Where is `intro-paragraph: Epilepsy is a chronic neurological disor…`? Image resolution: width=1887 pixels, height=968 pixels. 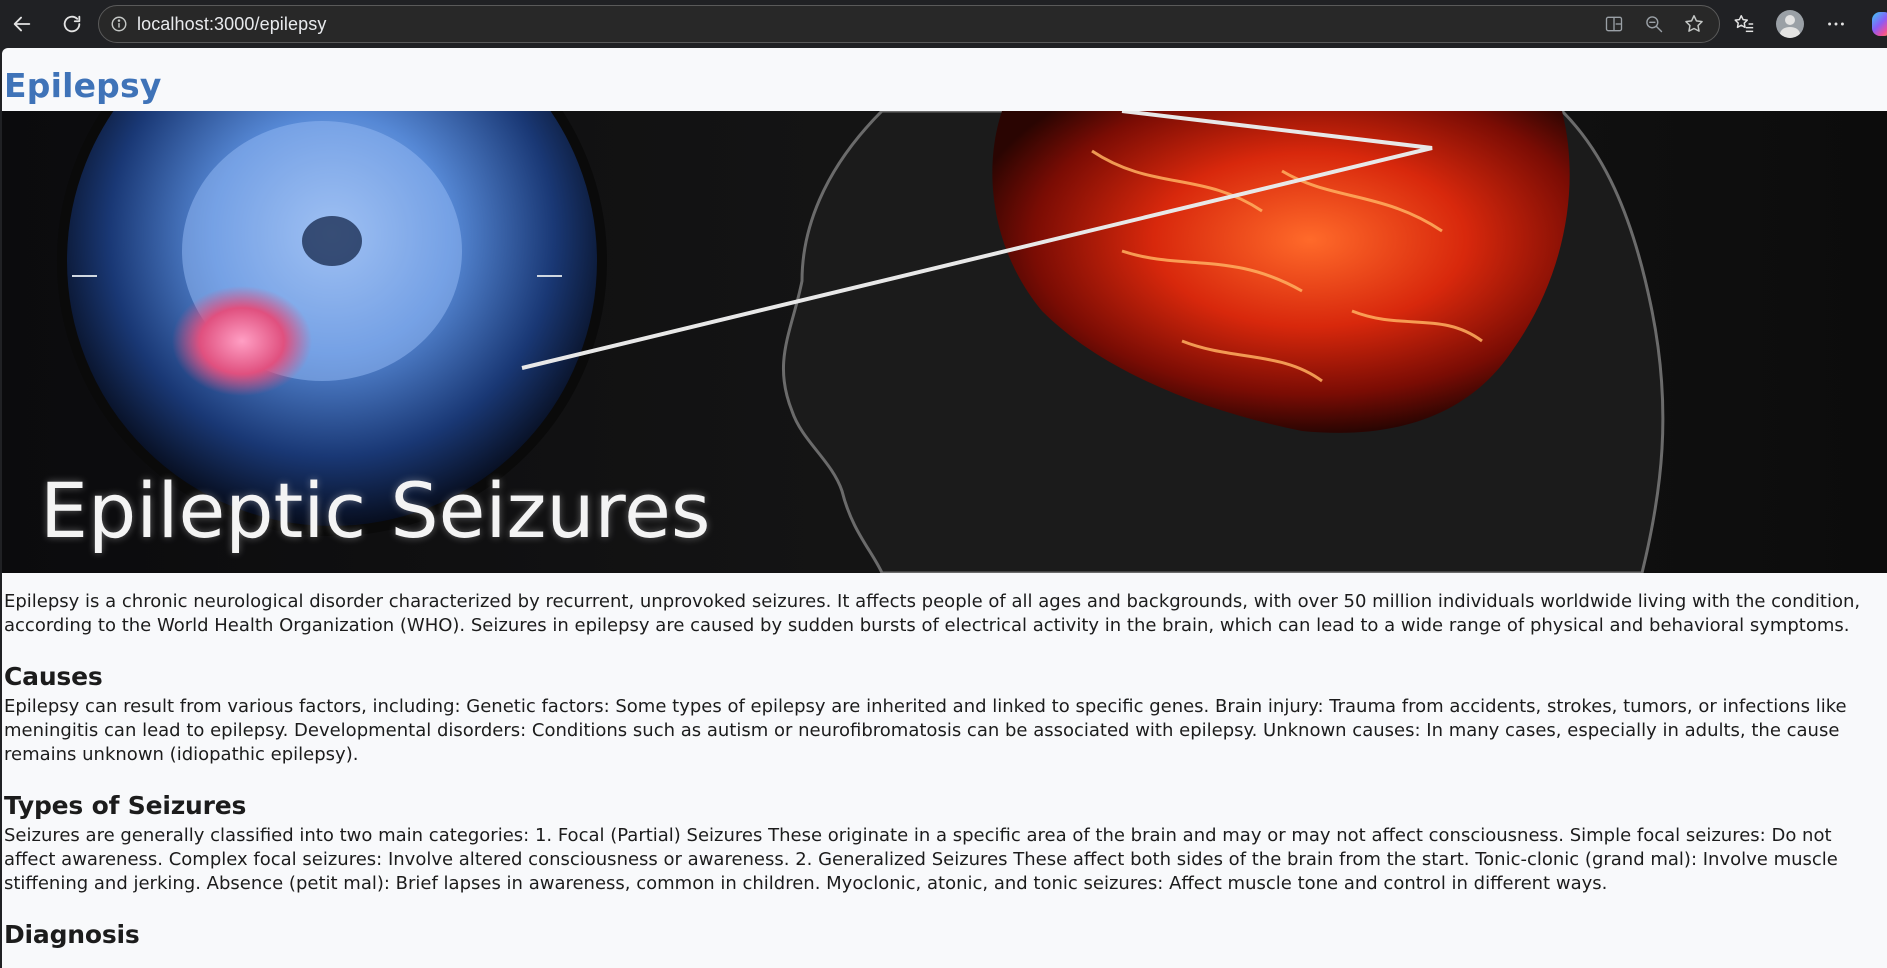
intro-paragraph: Epilepsy is a chronic neurological disor… is located at coordinates (932, 613).